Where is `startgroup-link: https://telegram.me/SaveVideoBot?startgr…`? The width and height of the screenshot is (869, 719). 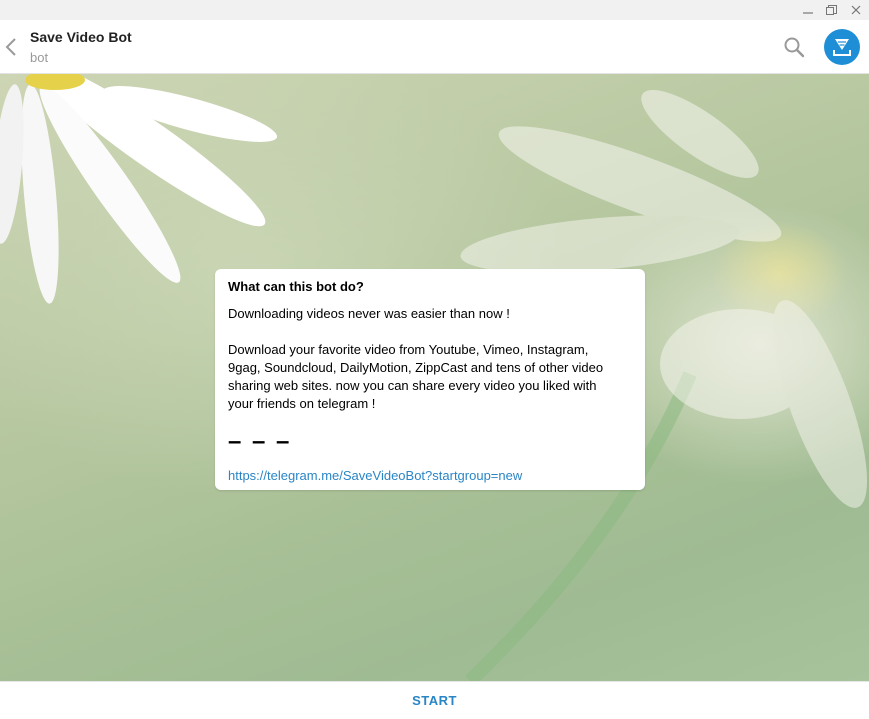 startgroup-link: https://telegram.me/SaveVideoBot?startgr… is located at coordinates (375, 476).